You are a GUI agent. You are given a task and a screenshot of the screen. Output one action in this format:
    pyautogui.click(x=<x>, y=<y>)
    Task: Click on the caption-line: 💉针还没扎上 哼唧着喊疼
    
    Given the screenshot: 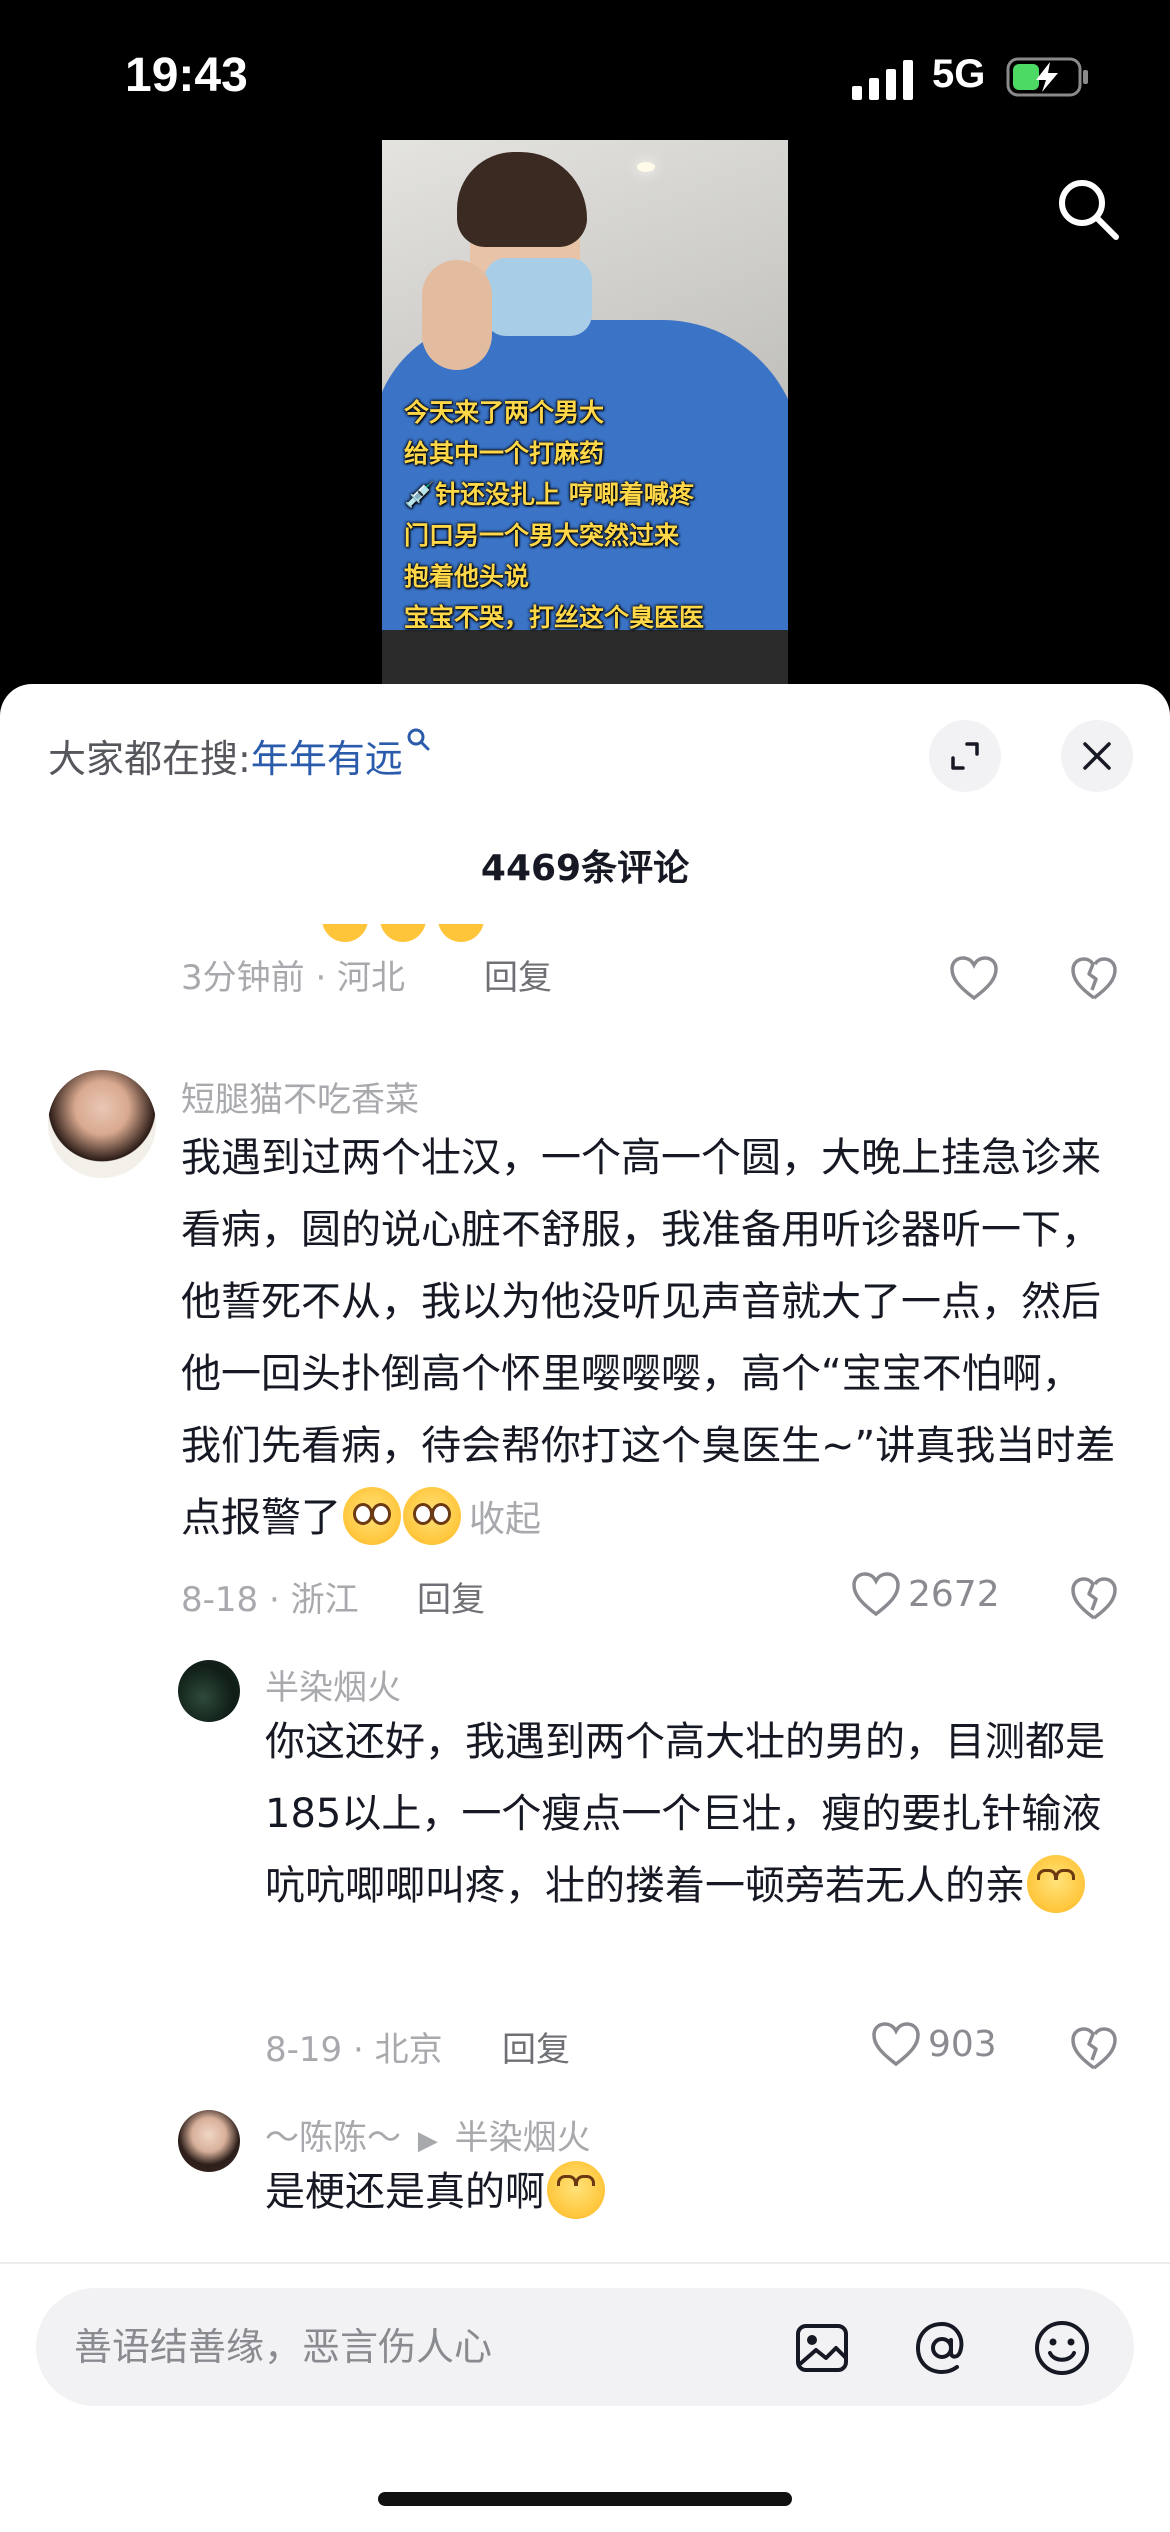 What is the action you would take?
    pyautogui.click(x=549, y=494)
    